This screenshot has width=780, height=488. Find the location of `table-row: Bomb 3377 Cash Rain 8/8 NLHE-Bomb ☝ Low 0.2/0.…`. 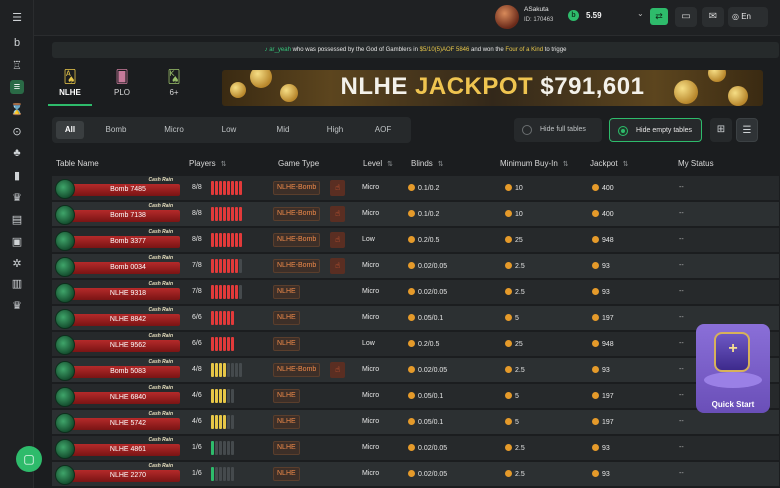

table-row: Bomb 3377 Cash Rain 8/8 NLHE-Bomb ☝ Low 0.2/0.… is located at coordinates (415, 240).